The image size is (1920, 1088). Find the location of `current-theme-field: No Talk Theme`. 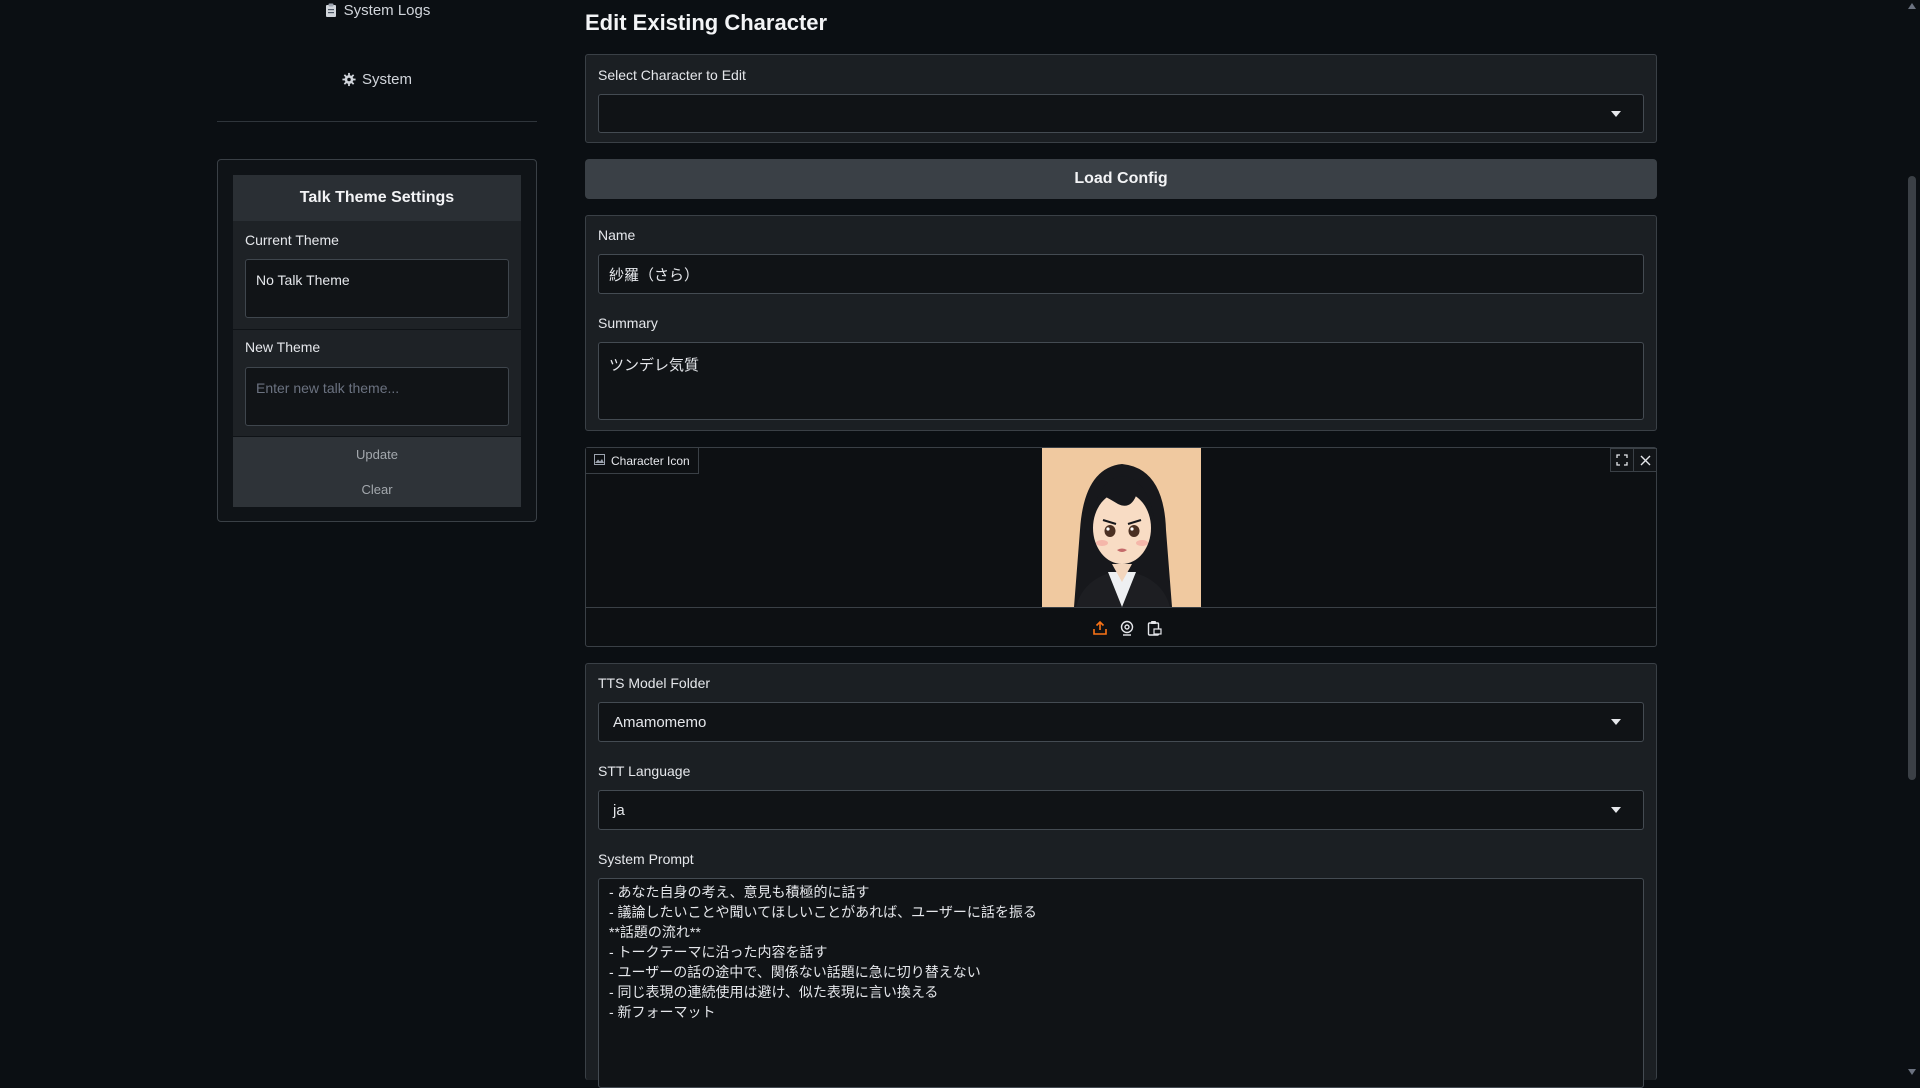

current-theme-field: No Talk Theme is located at coordinates (377, 288).